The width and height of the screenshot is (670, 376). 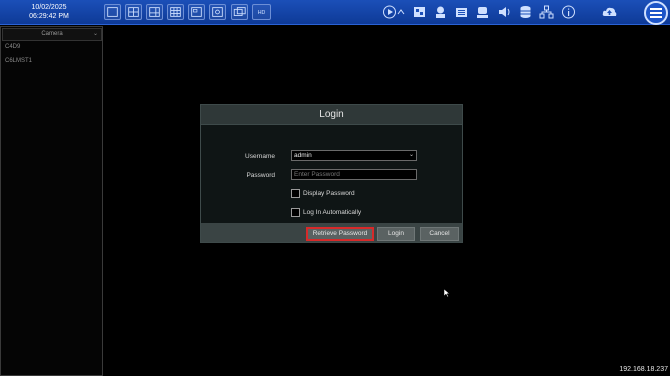 What do you see at coordinates (643, 369) in the screenshot?
I see `ip-address: 192.168.18.237` at bounding box center [643, 369].